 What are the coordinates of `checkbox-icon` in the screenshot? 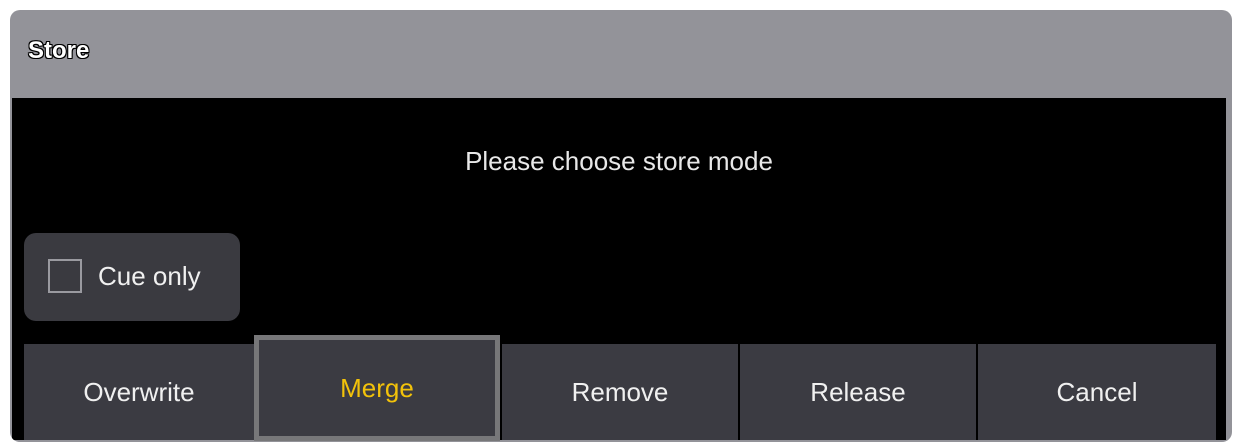 It's located at (65, 276).